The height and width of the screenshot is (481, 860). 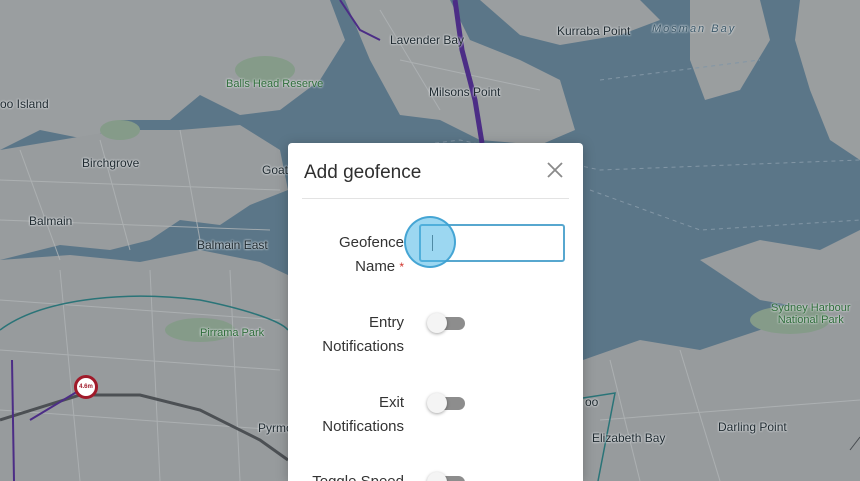 I want to click on map-label-sydney-harbour-line1: Sydney Harbour, so click(x=811, y=308).